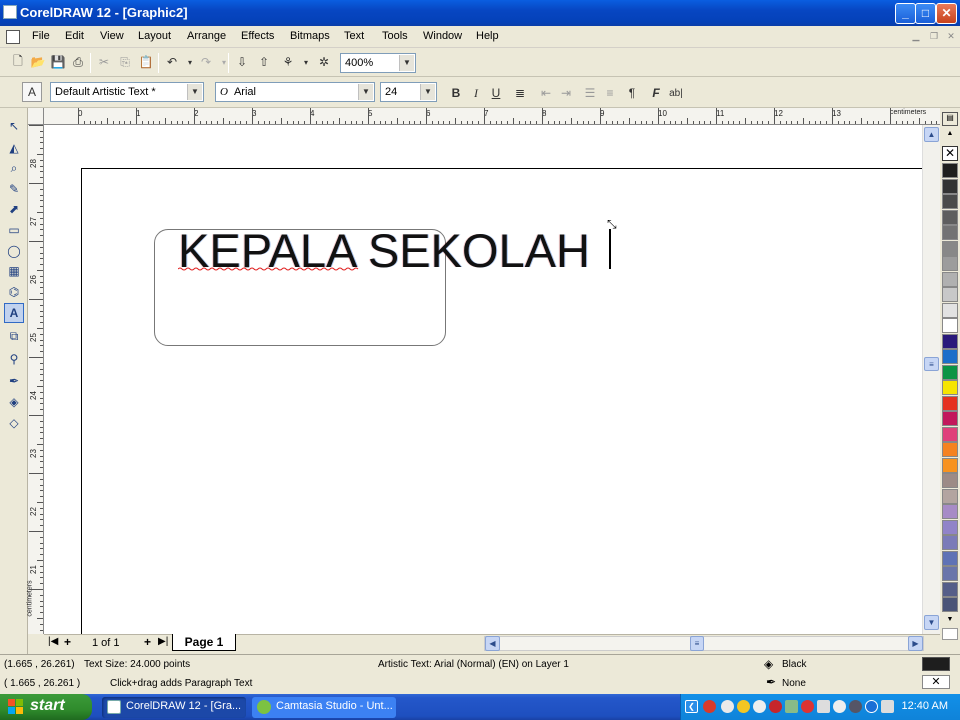  Describe the element at coordinates (946, 13) in the screenshot. I see `close-button: ✕` at that location.